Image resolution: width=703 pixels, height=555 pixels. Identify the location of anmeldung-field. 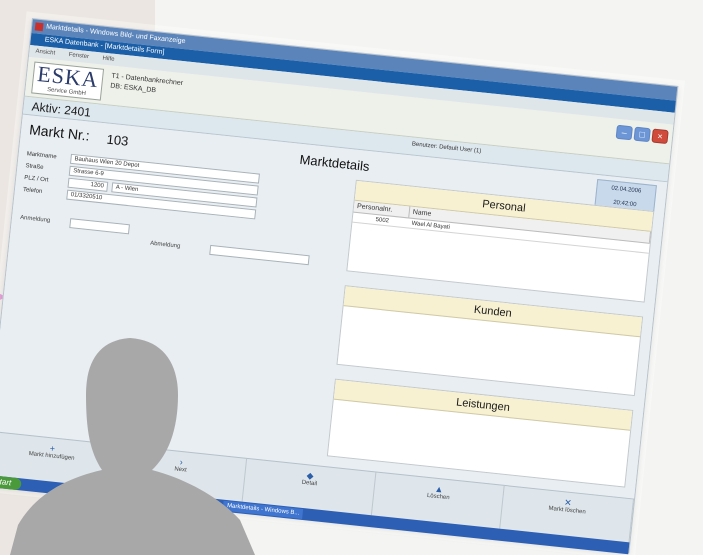
(99, 226).